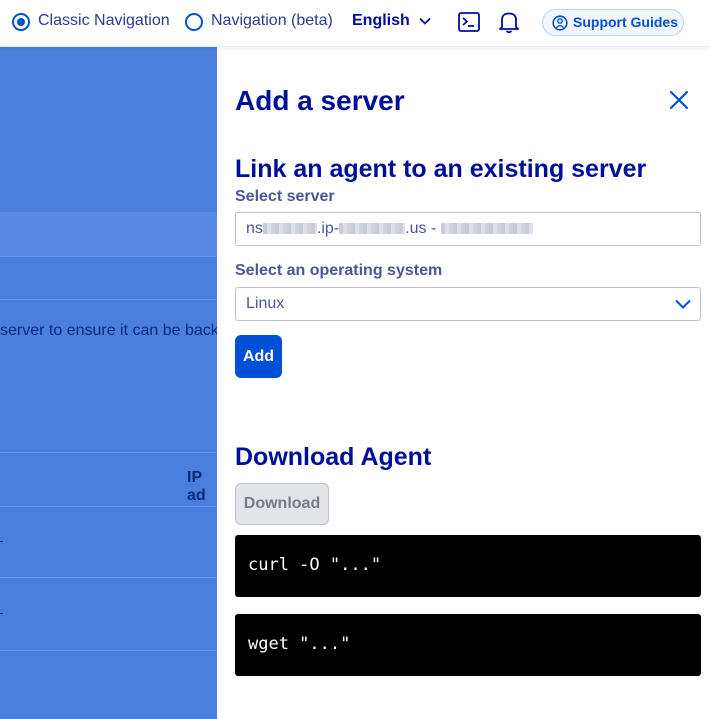 The height and width of the screenshot is (719, 710). I want to click on os-select-value: Linux, so click(265, 303).